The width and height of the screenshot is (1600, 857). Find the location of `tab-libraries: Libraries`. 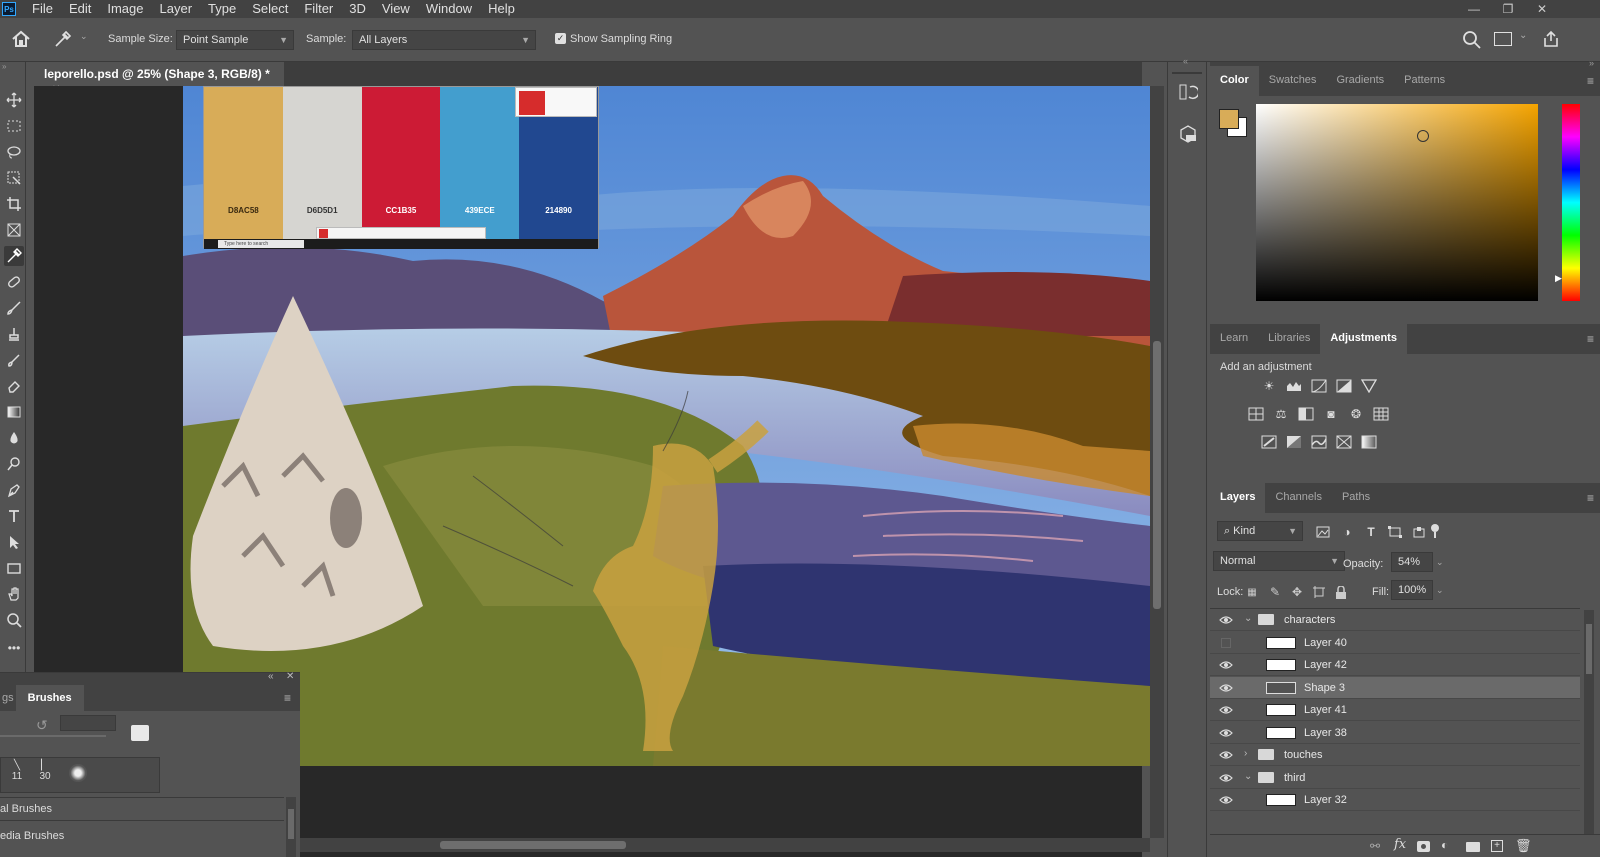

tab-libraries: Libraries is located at coordinates (1289, 339).